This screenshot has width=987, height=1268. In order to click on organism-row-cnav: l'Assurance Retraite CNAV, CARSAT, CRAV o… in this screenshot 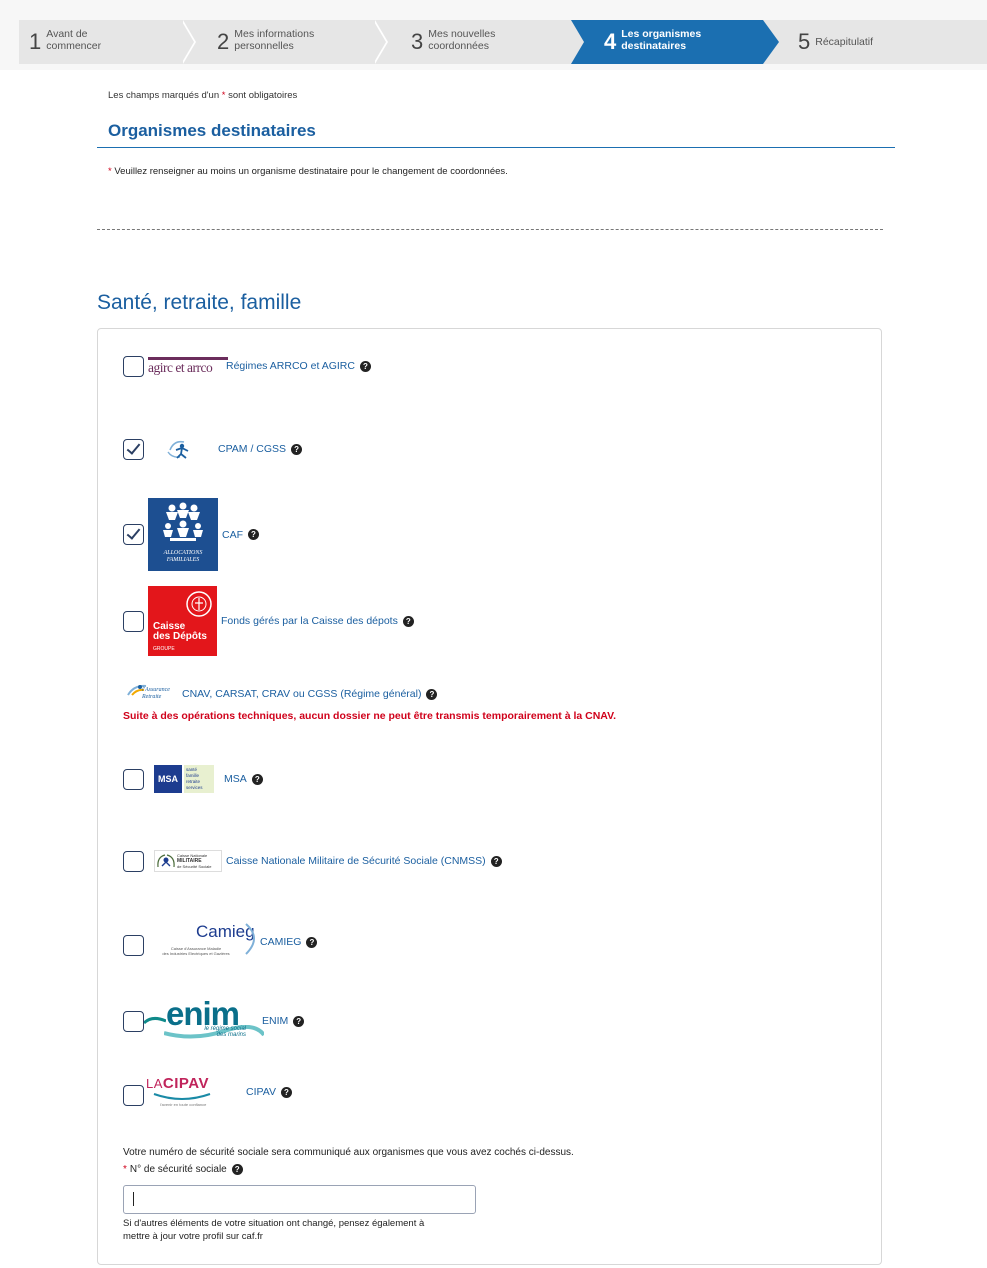, I will do `click(282, 694)`.